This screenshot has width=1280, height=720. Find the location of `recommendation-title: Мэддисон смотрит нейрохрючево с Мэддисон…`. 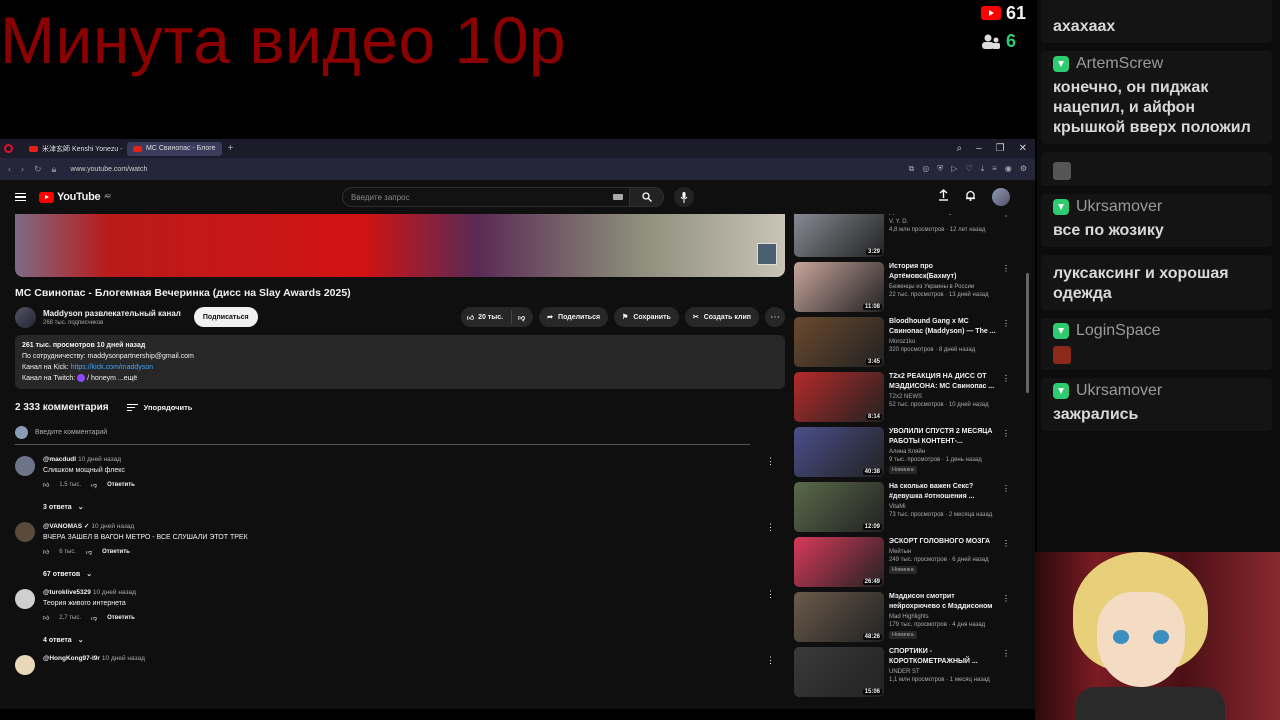

recommendation-title: Мэддисон смотрит нейрохрючево с Мэддисон… is located at coordinates (944, 602).